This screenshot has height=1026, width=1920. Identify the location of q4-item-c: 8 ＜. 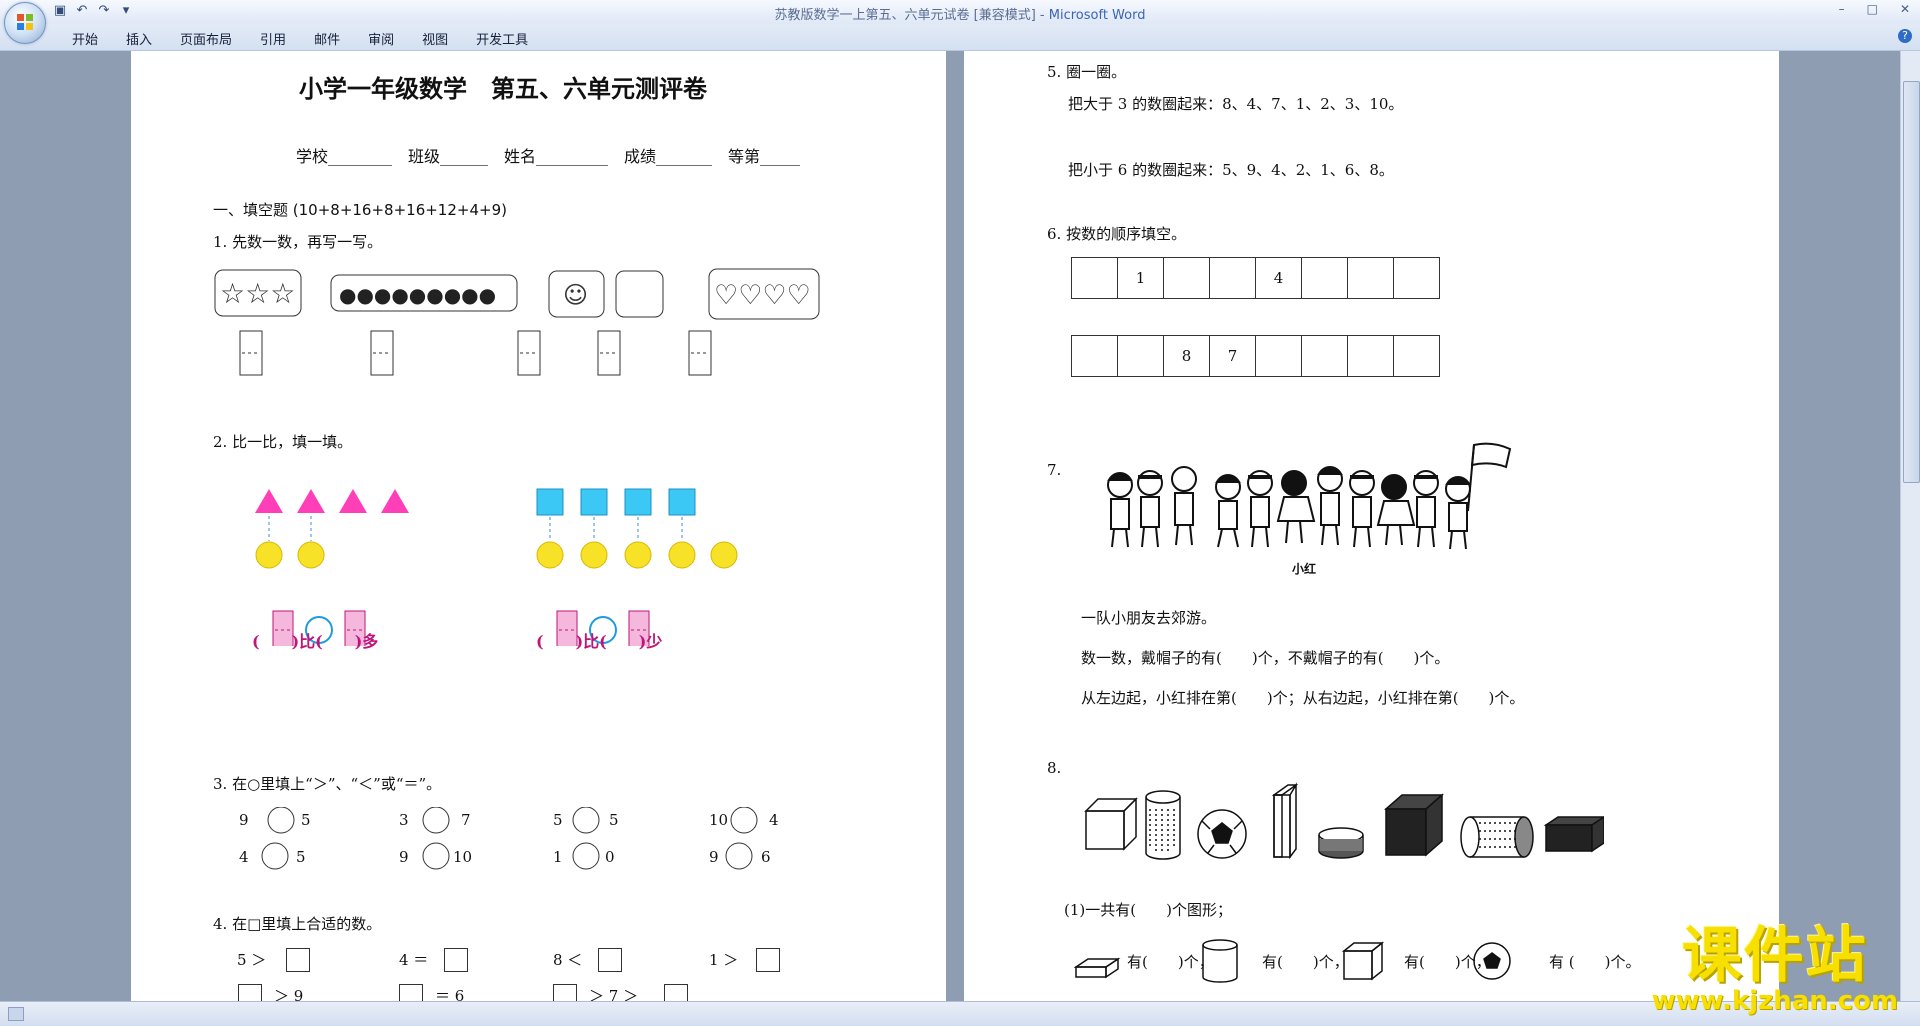
(568, 960).